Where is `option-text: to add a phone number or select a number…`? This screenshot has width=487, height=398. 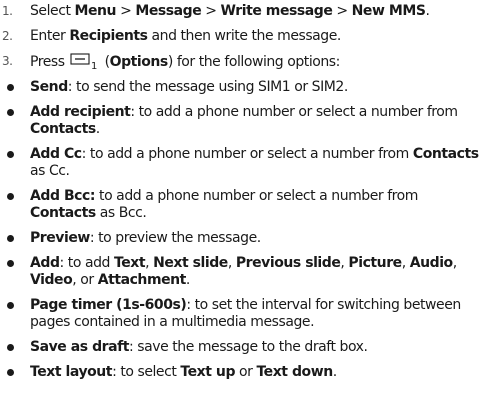 option-text: to add a phone number or select a number… is located at coordinates (256, 196).